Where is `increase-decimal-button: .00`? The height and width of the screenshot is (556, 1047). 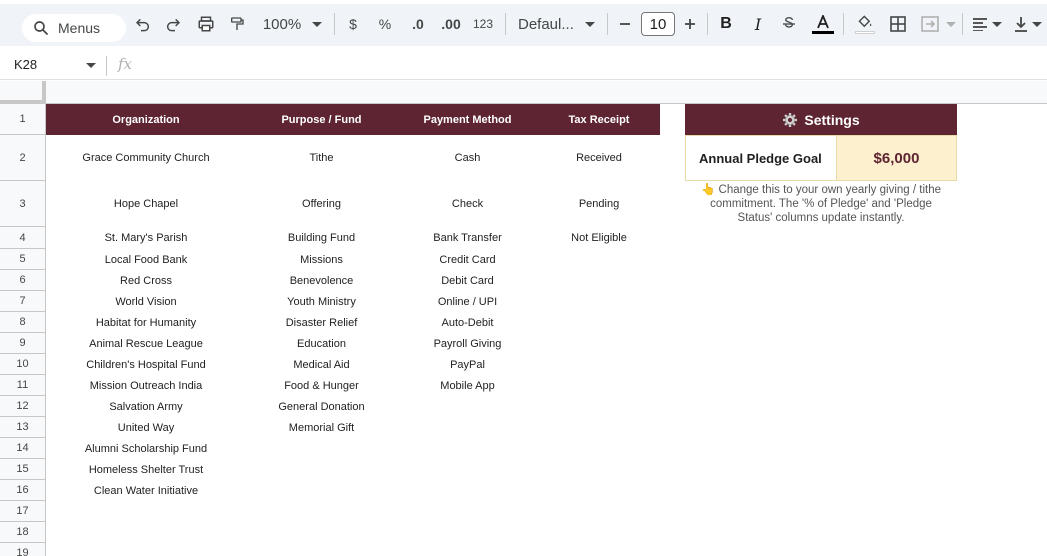
increase-decimal-button: .00 is located at coordinates (451, 24).